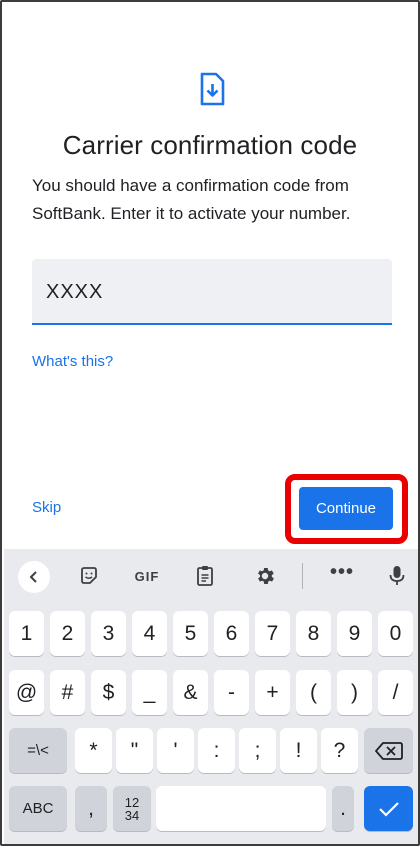 The width and height of the screenshot is (420, 846). I want to click on sim-download-icon, so click(212, 89).